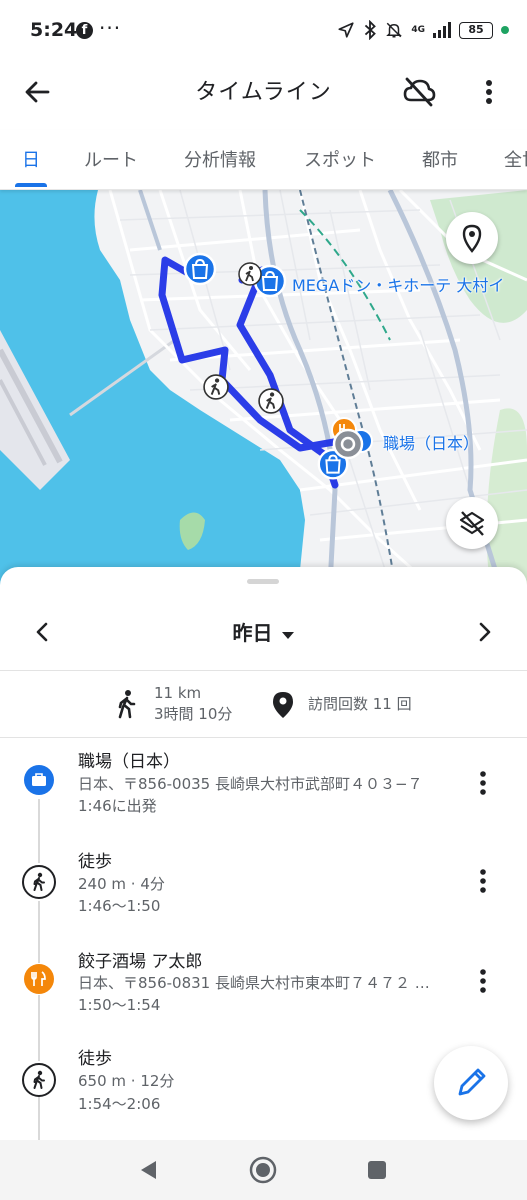 This screenshot has width=527, height=1200. Describe the element at coordinates (39, 780) in the screenshot. I see `briefcase-icon` at that location.